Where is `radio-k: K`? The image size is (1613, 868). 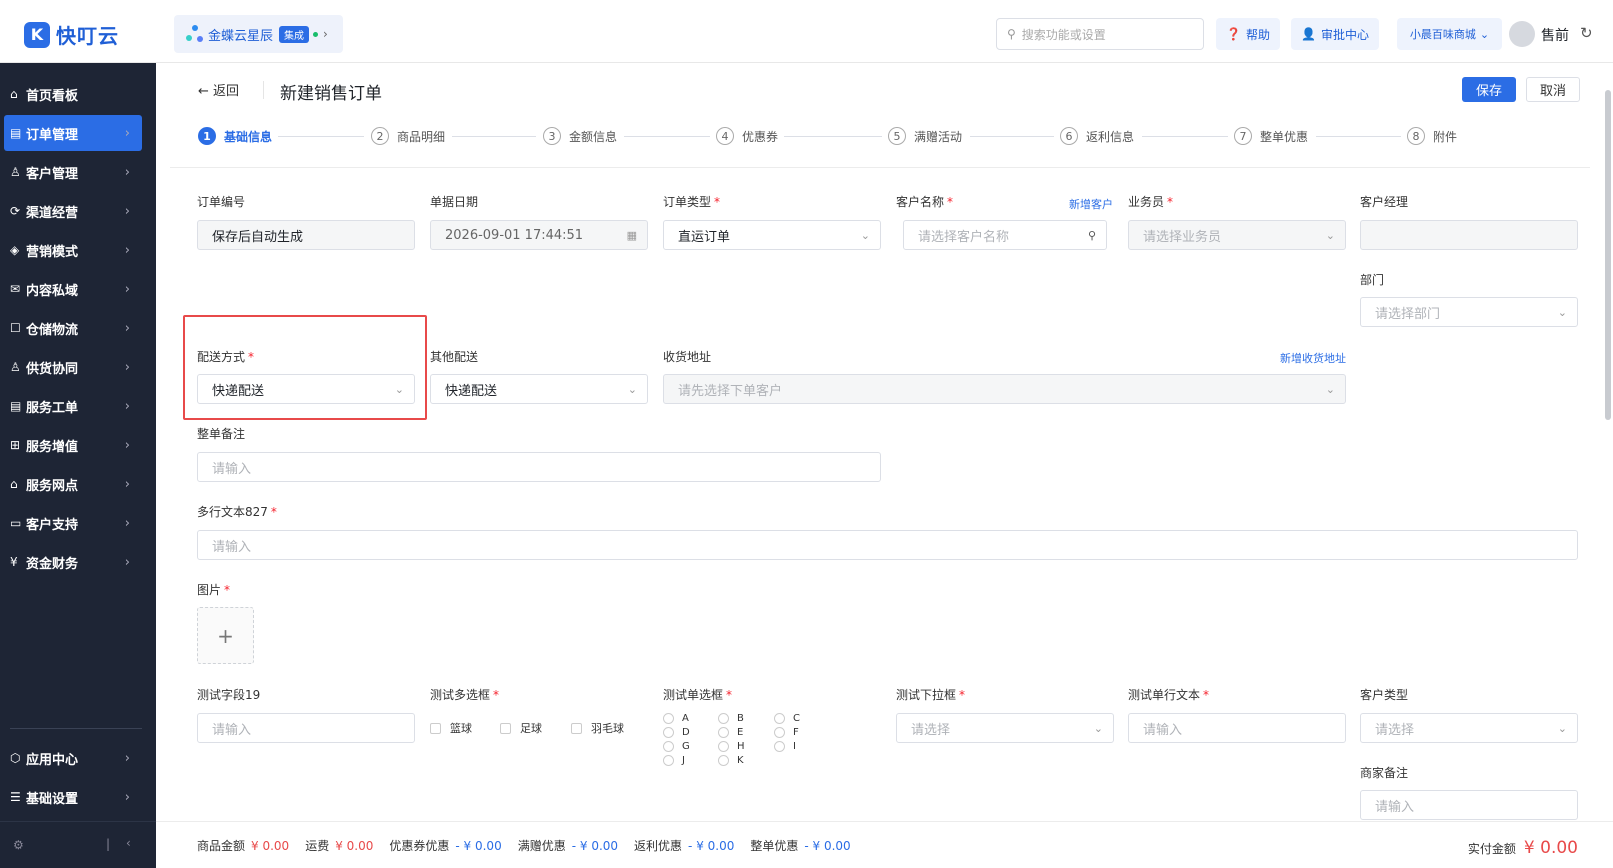 radio-k: K is located at coordinates (731, 760).